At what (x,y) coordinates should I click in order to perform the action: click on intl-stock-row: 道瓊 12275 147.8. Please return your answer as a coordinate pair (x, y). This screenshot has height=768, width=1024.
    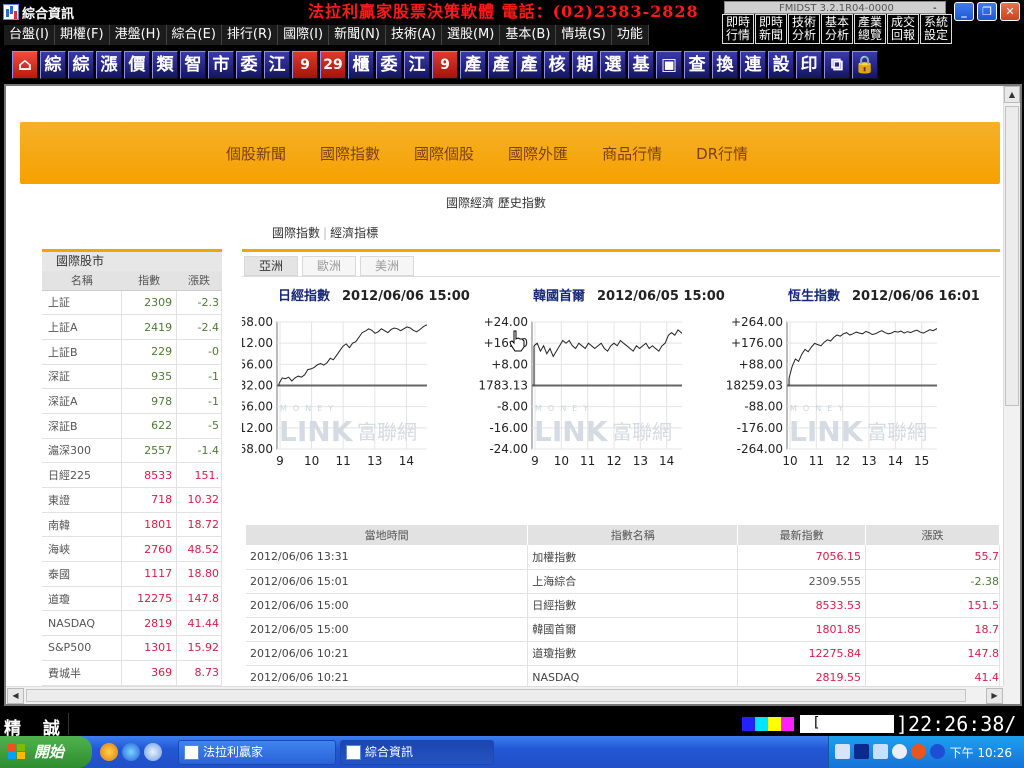
    Looking at the image, I should click on (132, 599).